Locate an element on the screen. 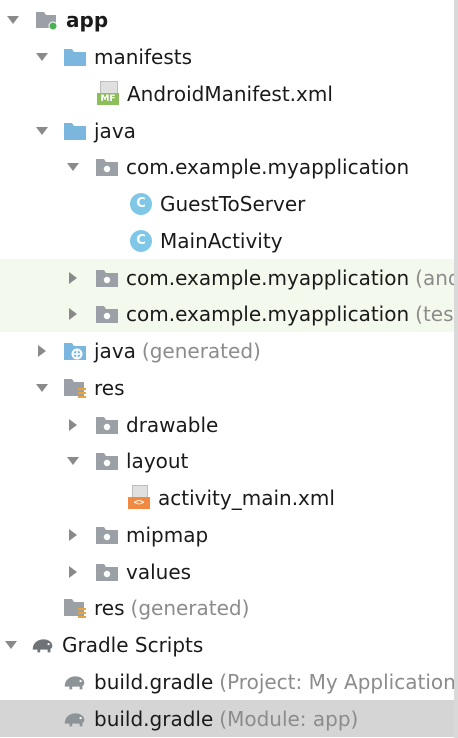  tree-row-mainactivity: C MainActivity is located at coordinates (227, 240).